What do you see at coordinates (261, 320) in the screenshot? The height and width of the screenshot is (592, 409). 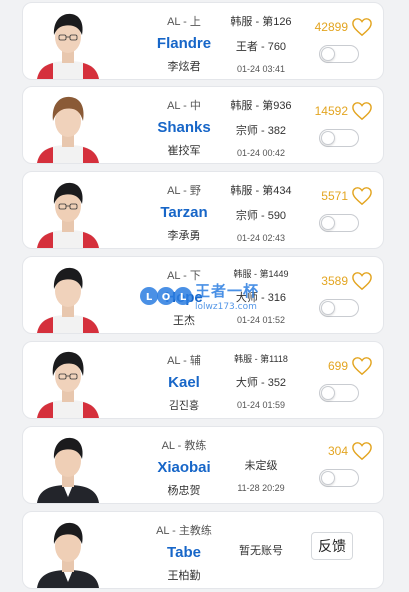 I see `update-time: 01-24 01:52` at bounding box center [261, 320].